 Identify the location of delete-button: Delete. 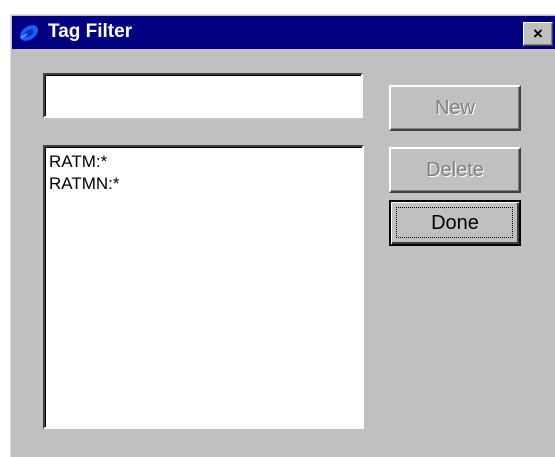
(455, 170).